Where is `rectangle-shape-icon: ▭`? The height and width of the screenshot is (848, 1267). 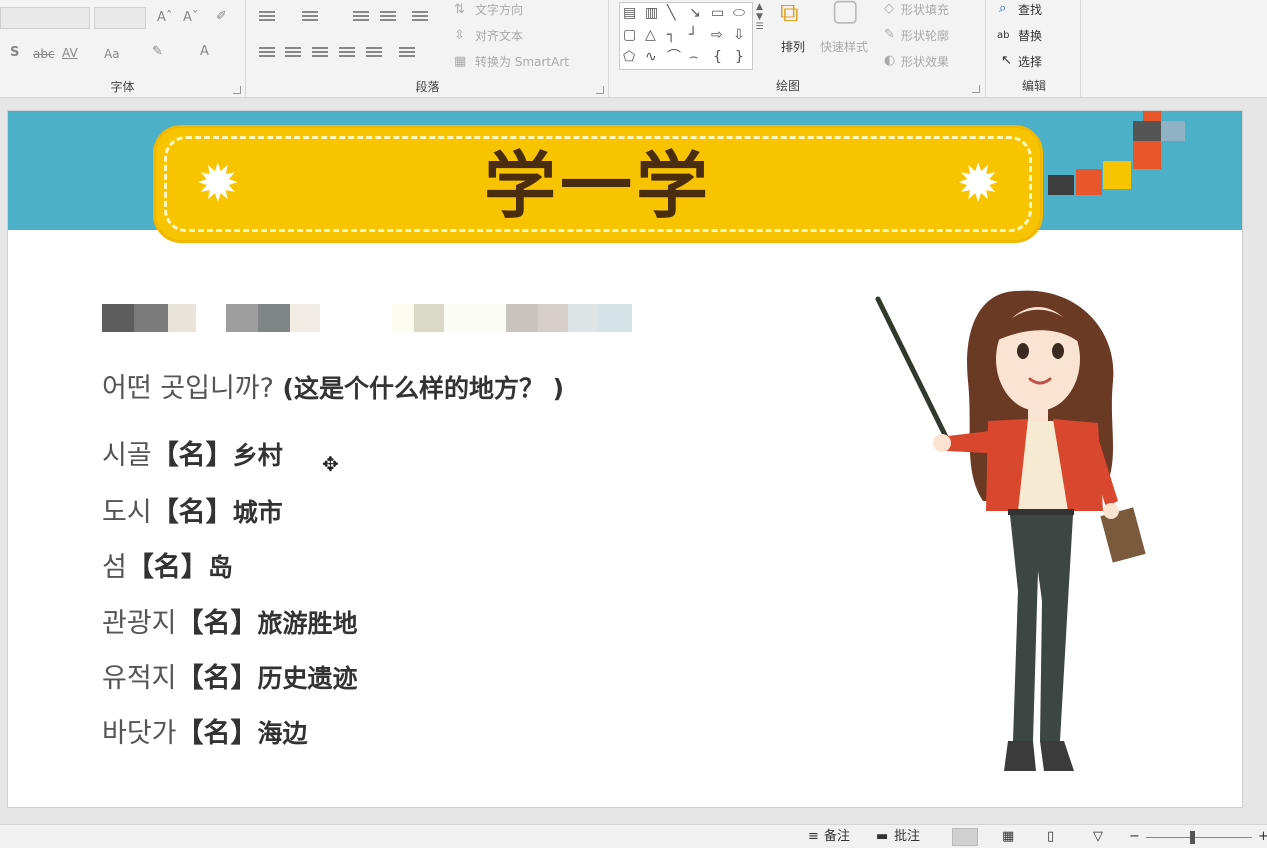
rectangle-shape-icon: ▭ is located at coordinates (717, 13).